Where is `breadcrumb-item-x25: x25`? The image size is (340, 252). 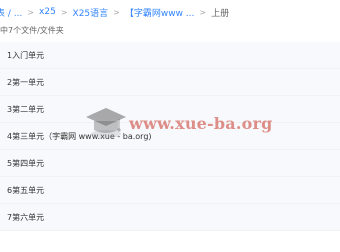
breadcrumb-item-x25: x25 is located at coordinates (47, 12).